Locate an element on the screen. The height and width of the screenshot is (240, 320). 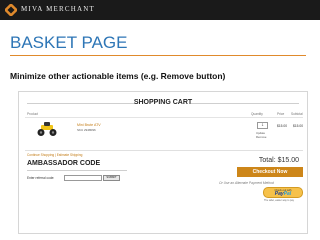
referral-code-input is located at coordinates (83, 178).